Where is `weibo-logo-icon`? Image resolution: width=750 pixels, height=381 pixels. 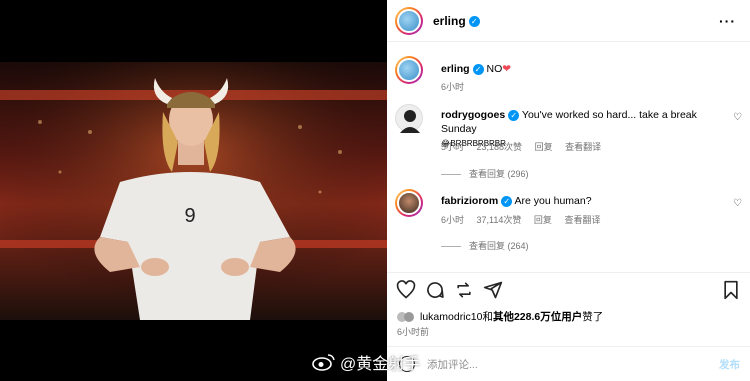
weibo-logo-icon is located at coordinates (323, 362).